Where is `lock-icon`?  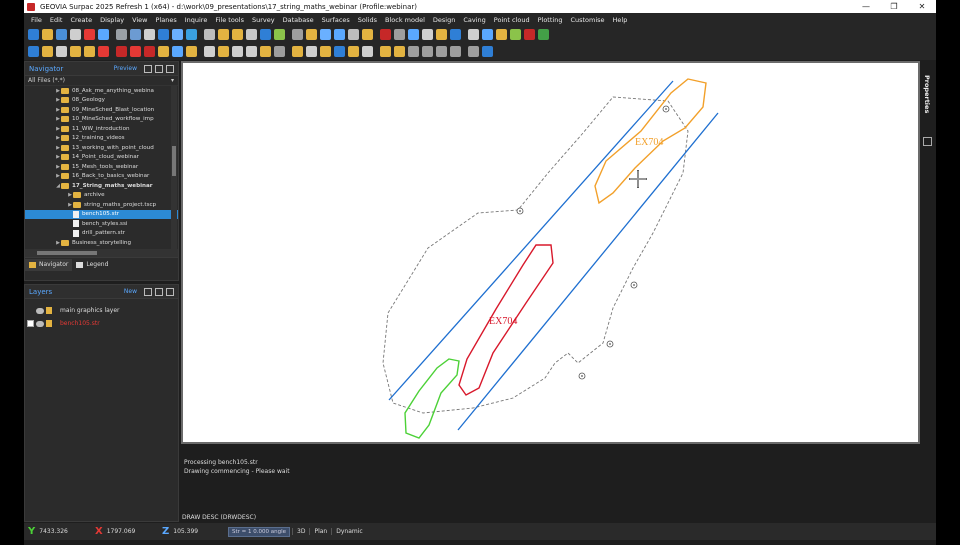 lock-icon is located at coordinates (49, 310).